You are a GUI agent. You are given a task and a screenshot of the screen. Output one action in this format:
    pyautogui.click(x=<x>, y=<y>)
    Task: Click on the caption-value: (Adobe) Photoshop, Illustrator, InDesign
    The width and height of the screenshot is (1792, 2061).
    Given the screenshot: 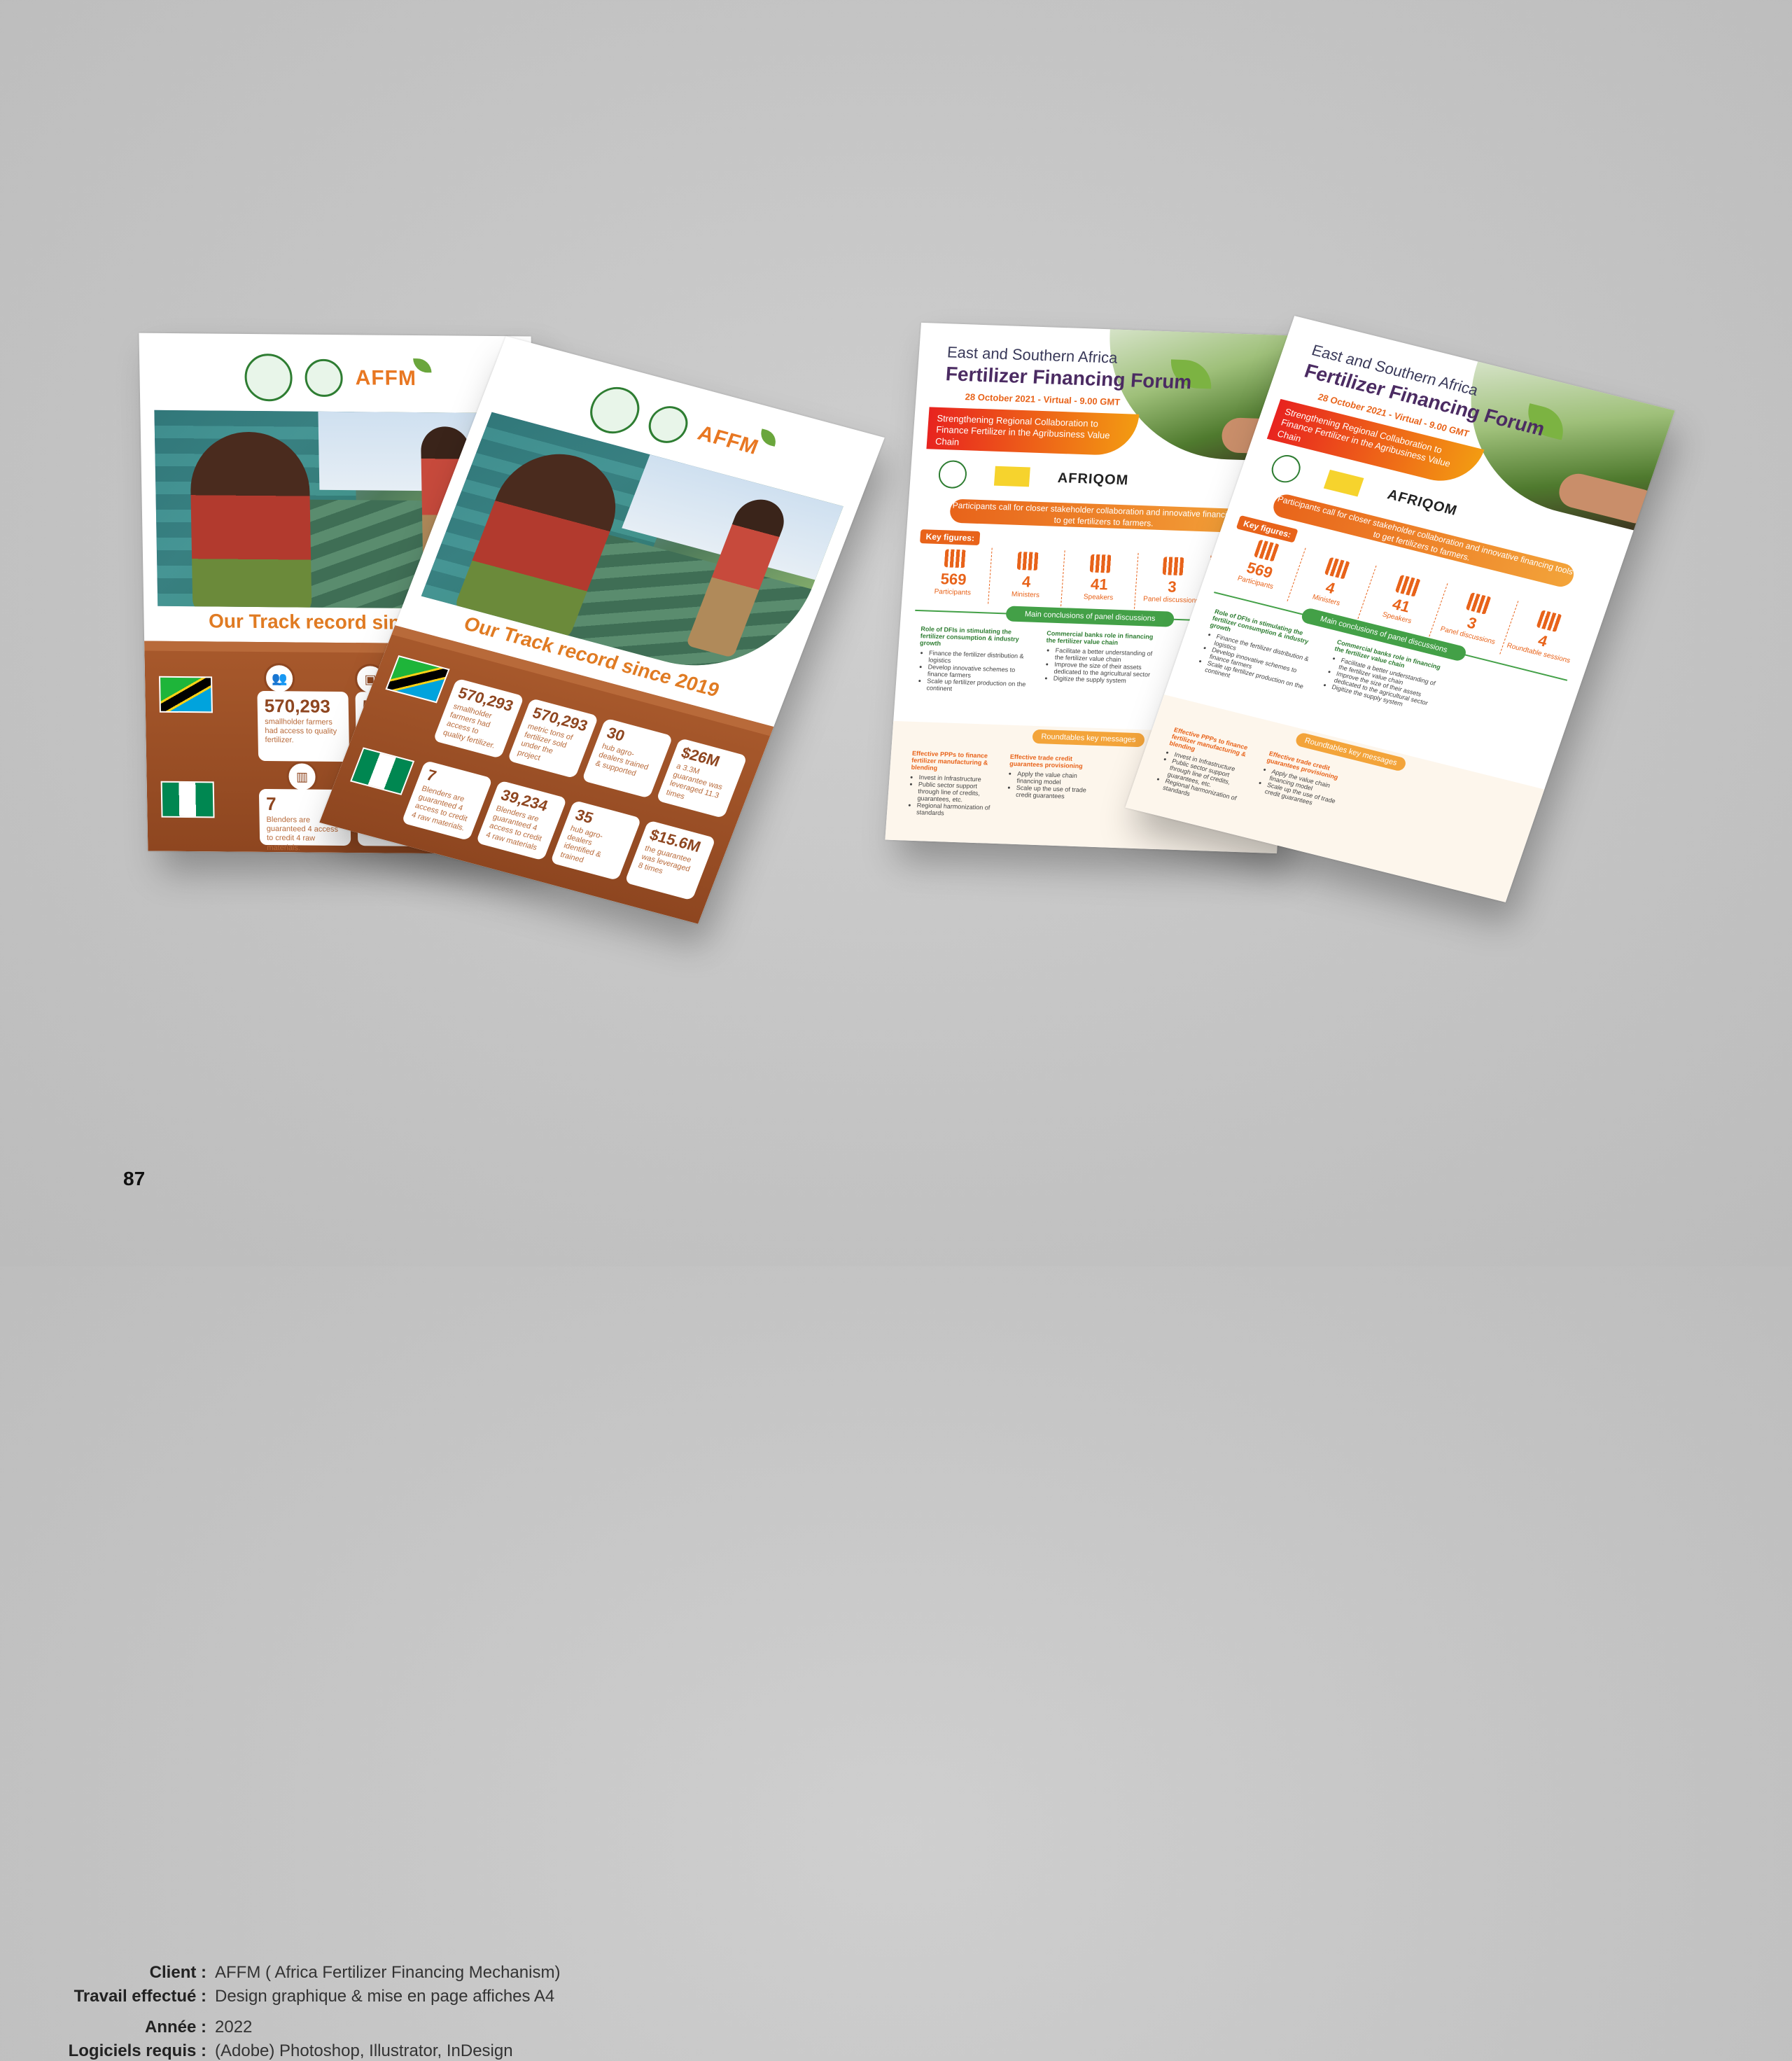 What is the action you would take?
    pyautogui.click(x=364, y=2050)
    